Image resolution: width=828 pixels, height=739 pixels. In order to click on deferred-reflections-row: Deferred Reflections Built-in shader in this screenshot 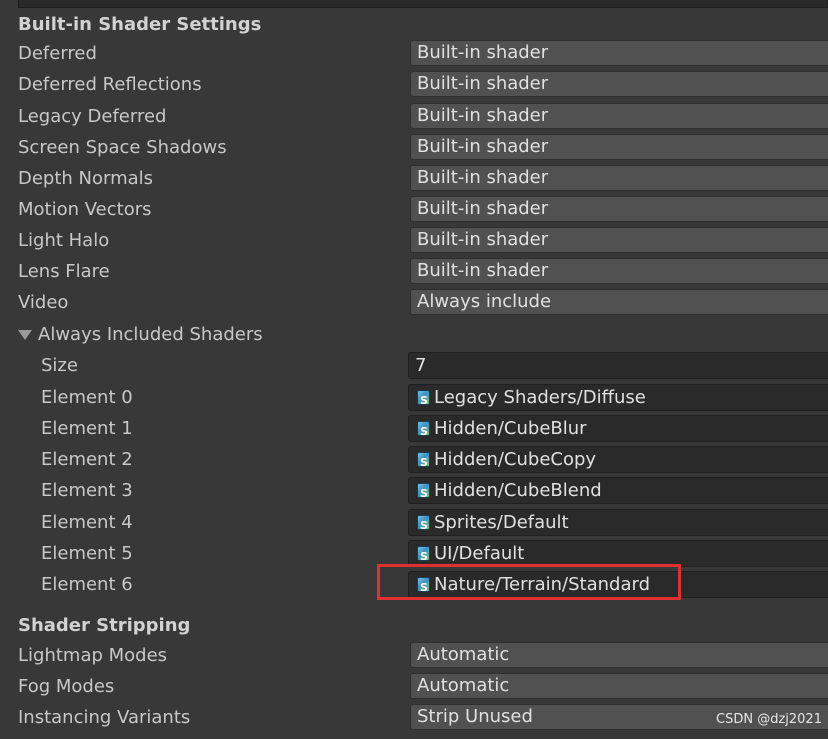, I will do `click(414, 84)`.